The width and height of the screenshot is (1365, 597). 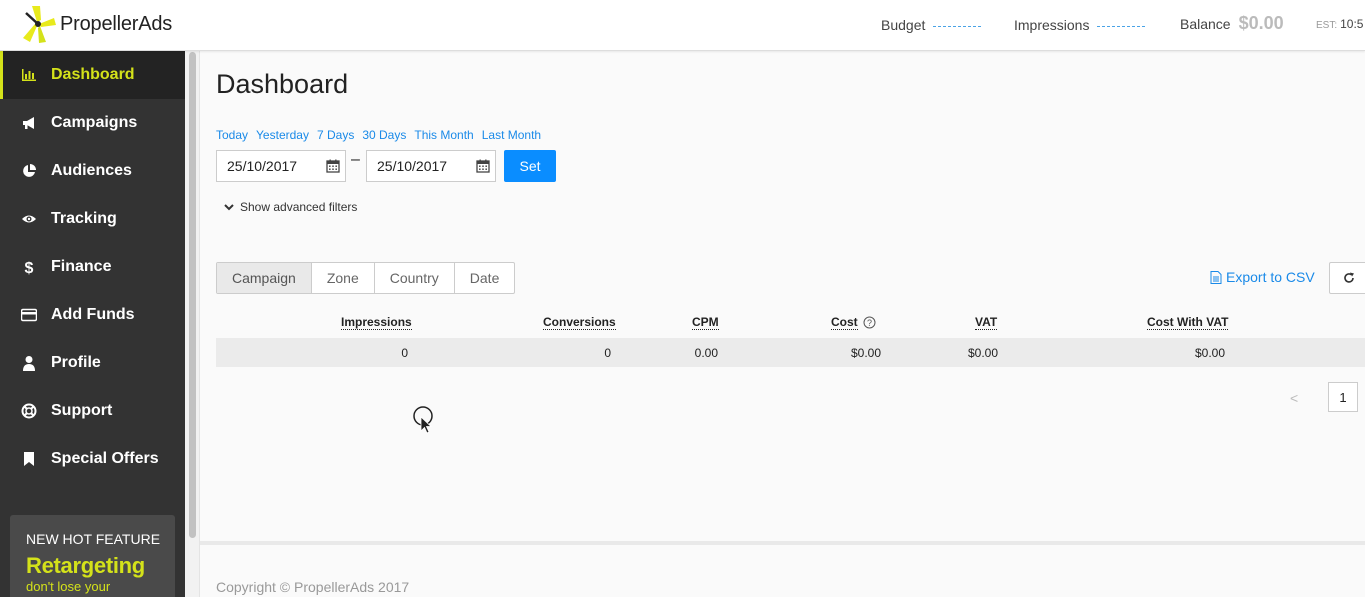 What do you see at coordinates (229, 207) in the screenshot?
I see `chevron-down-icon` at bounding box center [229, 207].